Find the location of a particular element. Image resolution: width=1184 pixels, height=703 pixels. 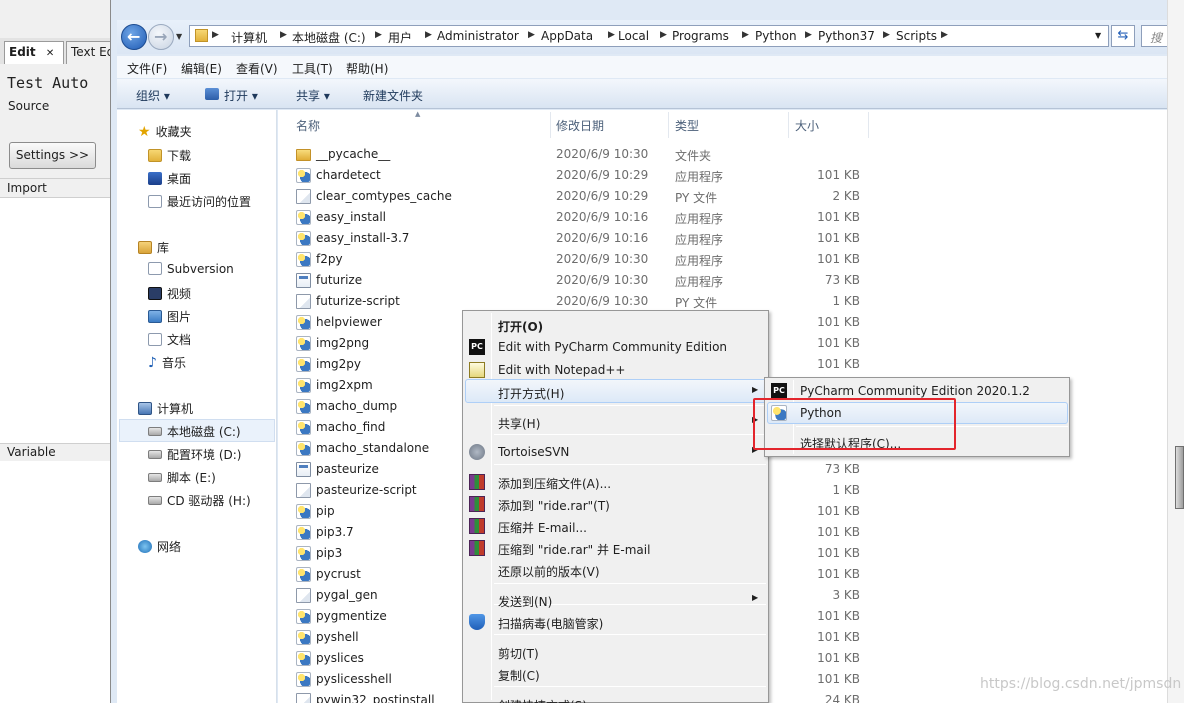

context-menu-item: 复制(C) is located at coordinates (615, 674).